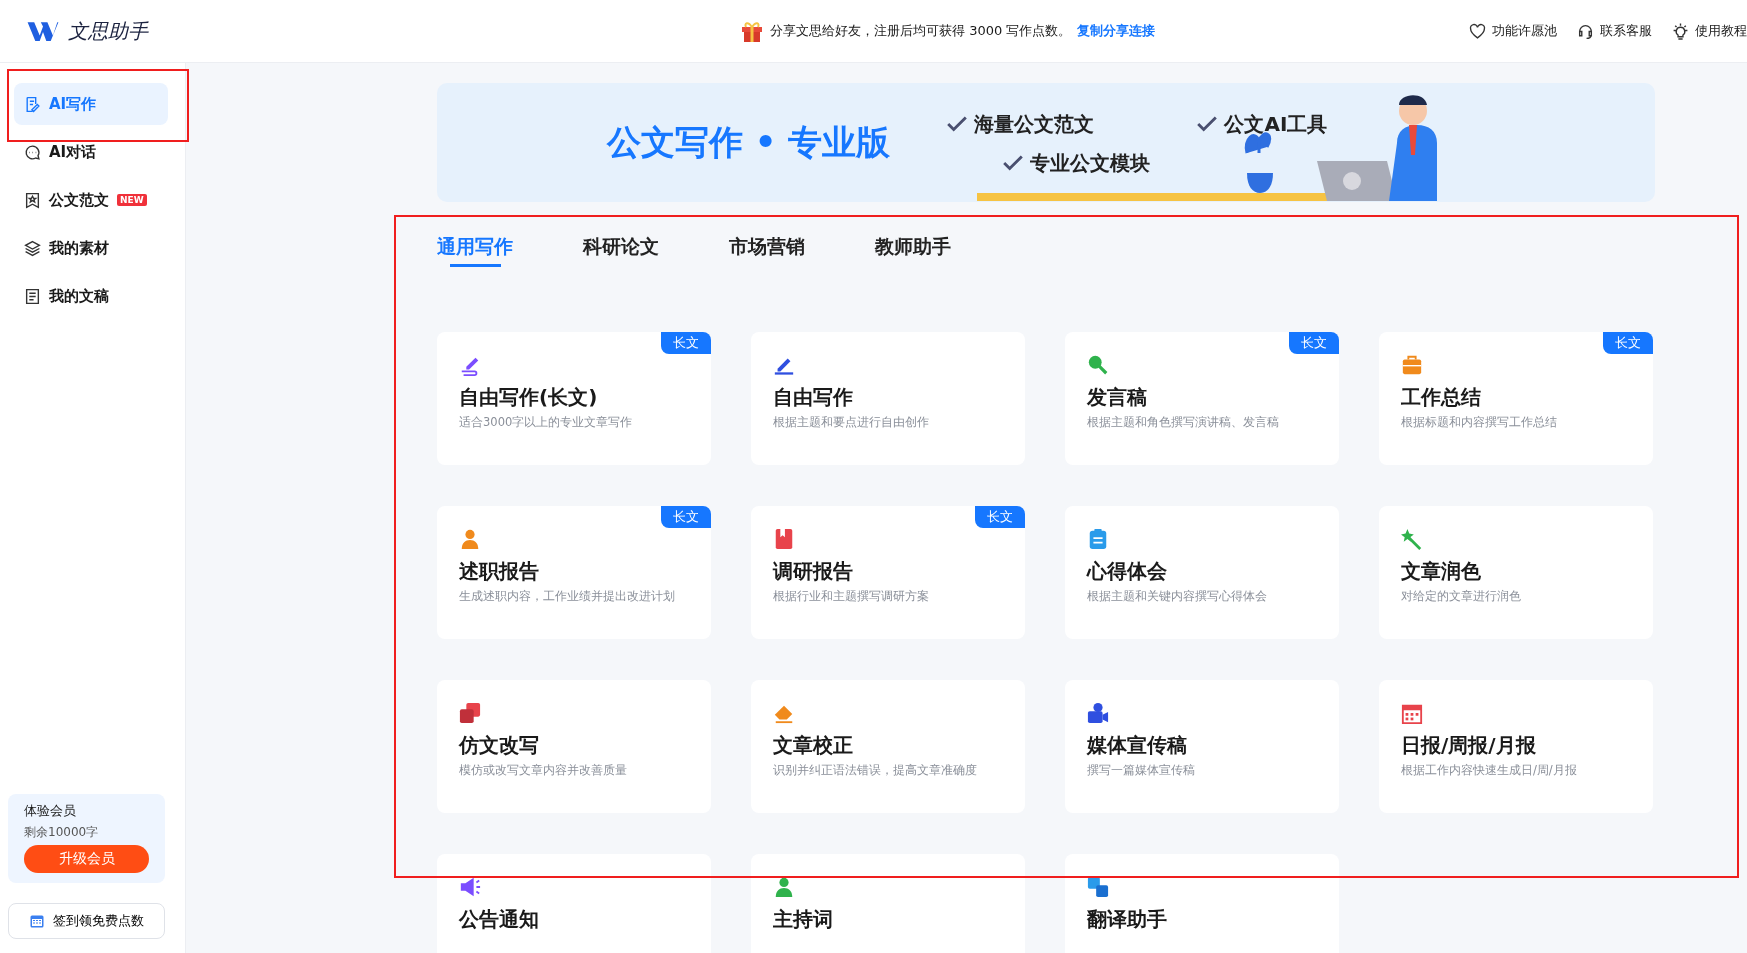 The width and height of the screenshot is (1747, 953). I want to click on tool-title: 工作总结, so click(1441, 397).